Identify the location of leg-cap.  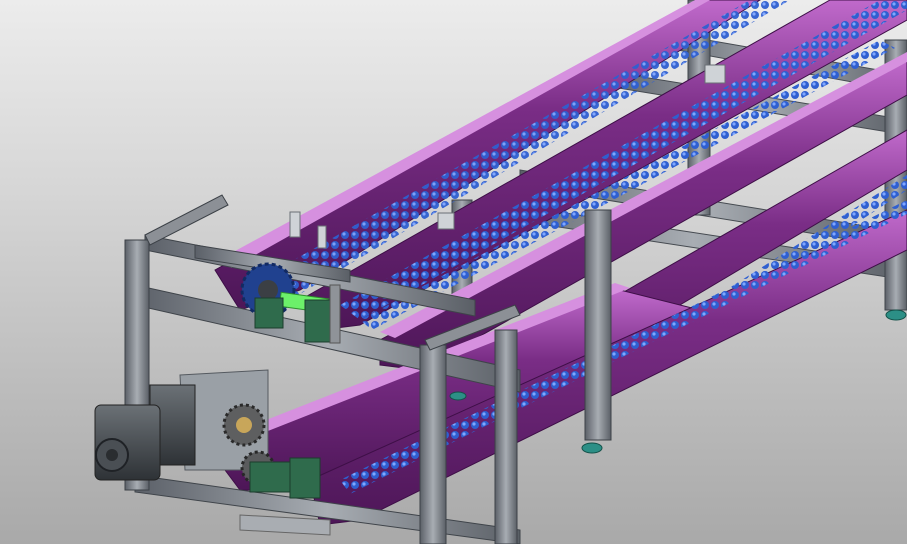
(186, 220).